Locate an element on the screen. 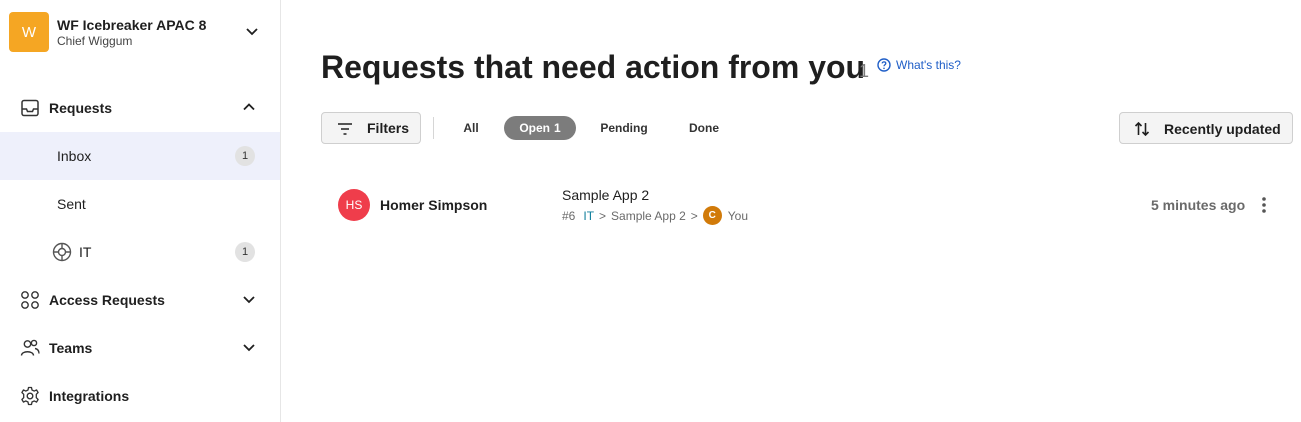  tab-count: 1 is located at coordinates (557, 128).